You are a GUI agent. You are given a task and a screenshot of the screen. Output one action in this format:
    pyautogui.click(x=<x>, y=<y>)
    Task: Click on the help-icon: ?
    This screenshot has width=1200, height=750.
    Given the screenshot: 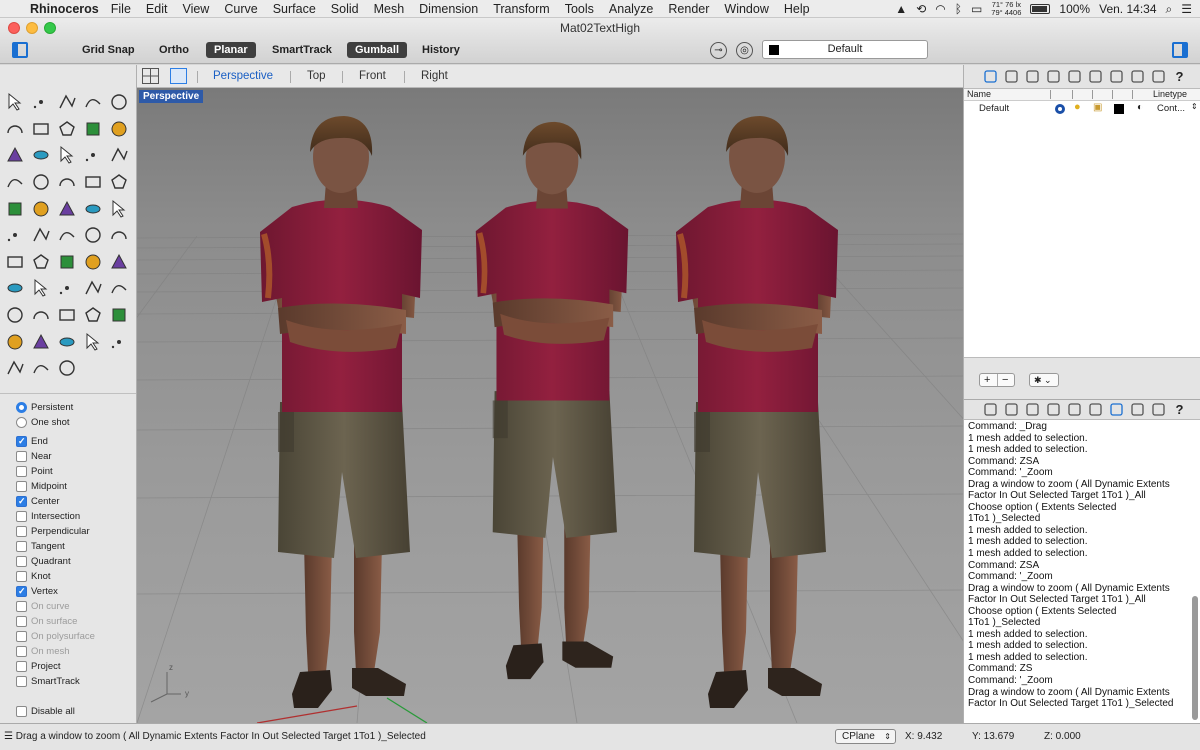 What is the action you would take?
    pyautogui.click(x=1179, y=76)
    